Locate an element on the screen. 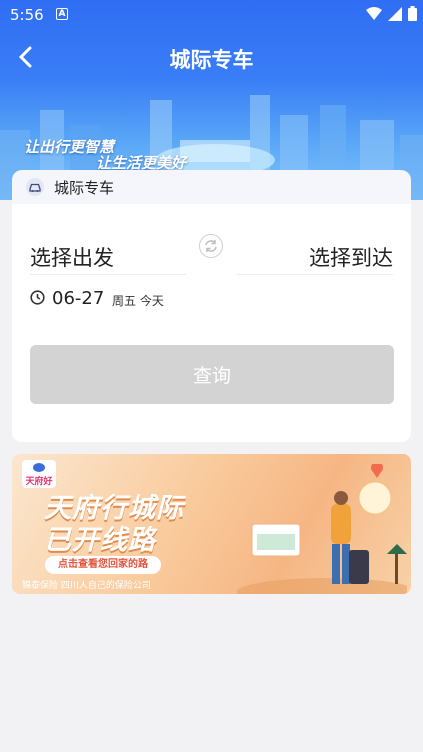 The image size is (423, 752). battery-icon is located at coordinates (412, 13).